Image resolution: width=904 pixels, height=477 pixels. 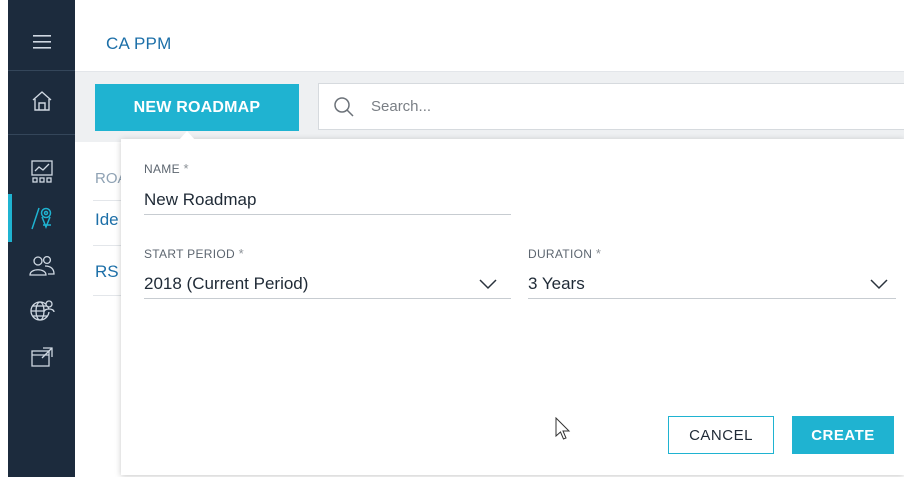 I want to click on top-bar: CA PPM, so click(x=489, y=36).